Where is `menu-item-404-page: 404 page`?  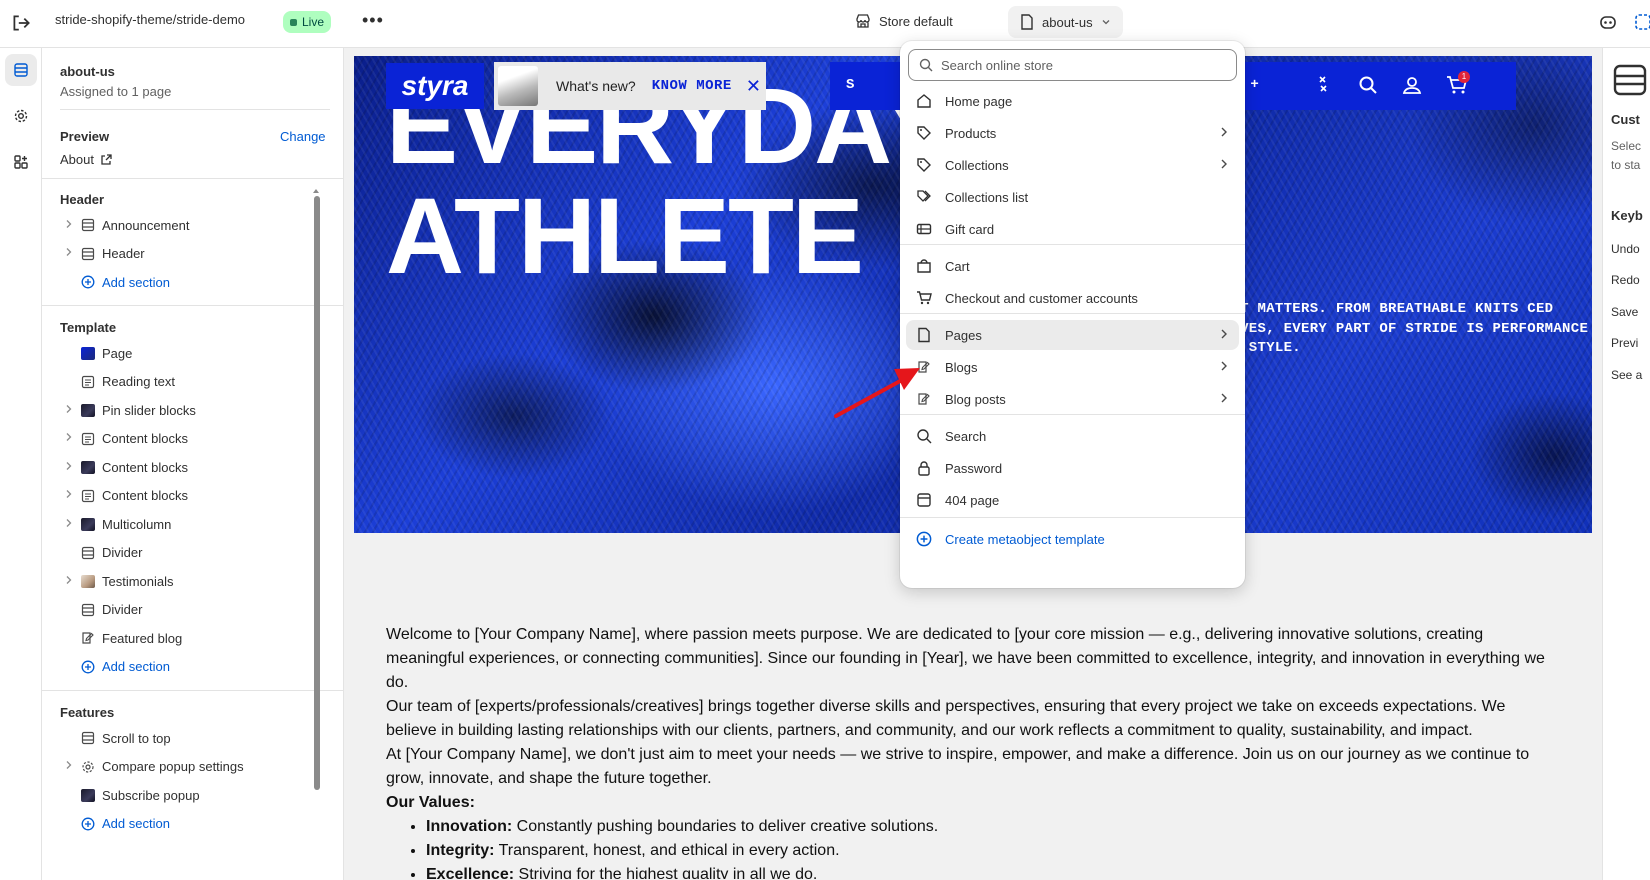 menu-item-404-page: 404 page is located at coordinates (1072, 500).